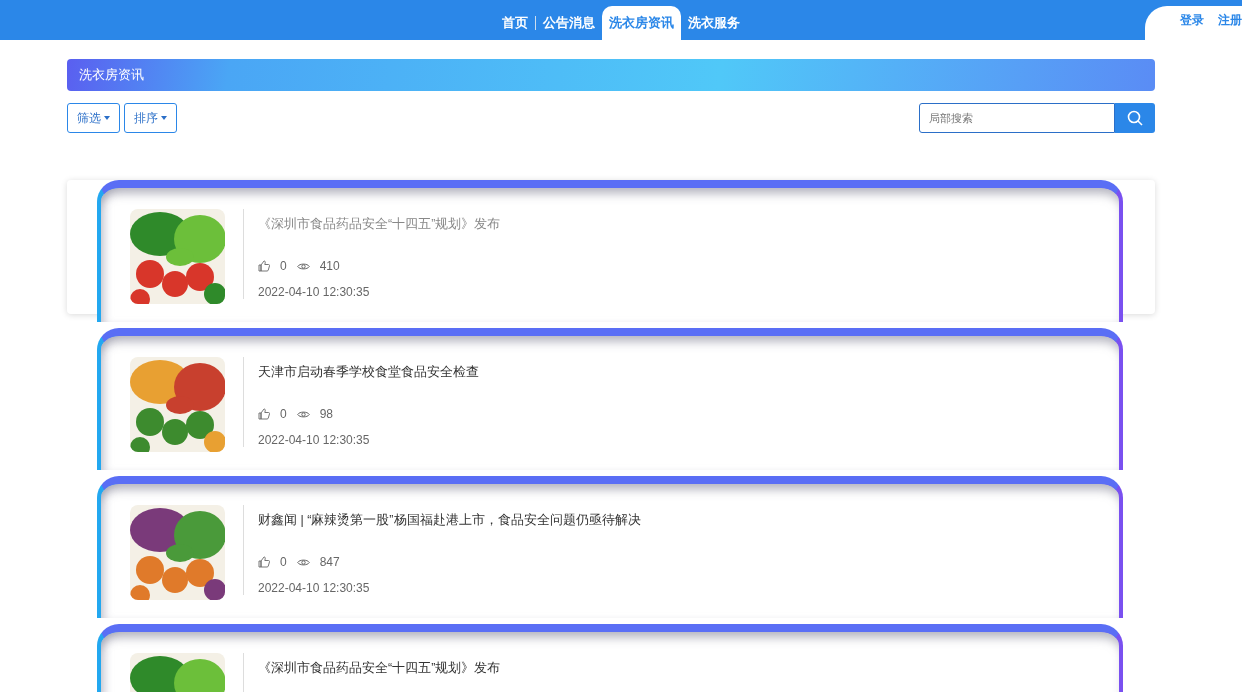  I want to click on nav-tab: 首页, so click(515, 23).